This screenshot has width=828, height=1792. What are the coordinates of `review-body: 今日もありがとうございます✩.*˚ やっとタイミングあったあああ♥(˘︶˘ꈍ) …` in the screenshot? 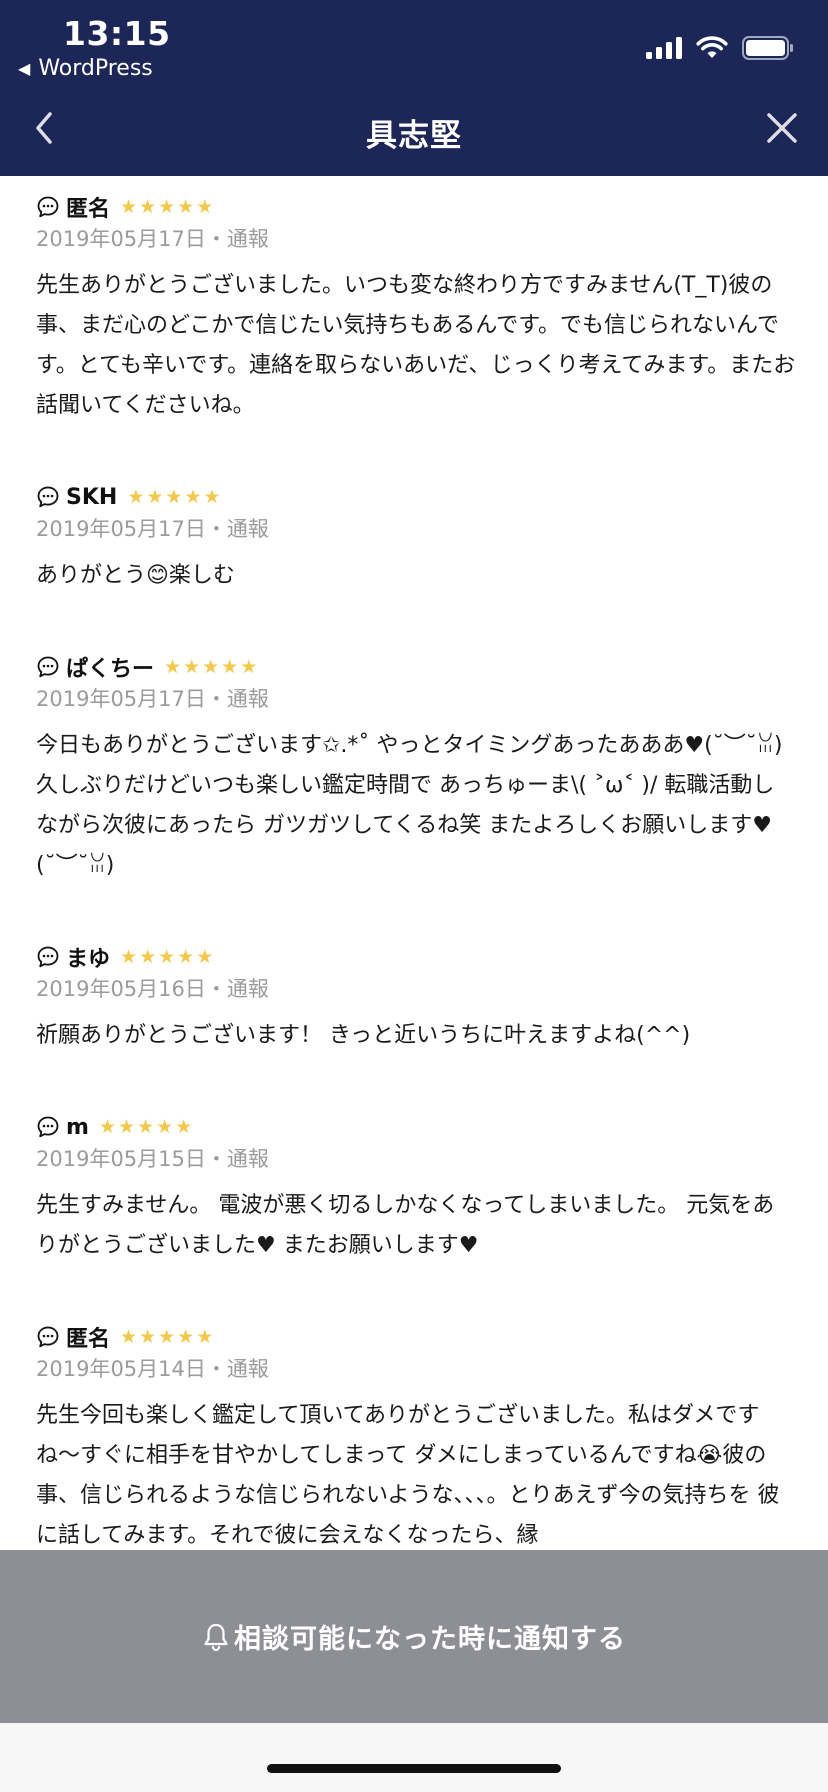 It's located at (409, 805).